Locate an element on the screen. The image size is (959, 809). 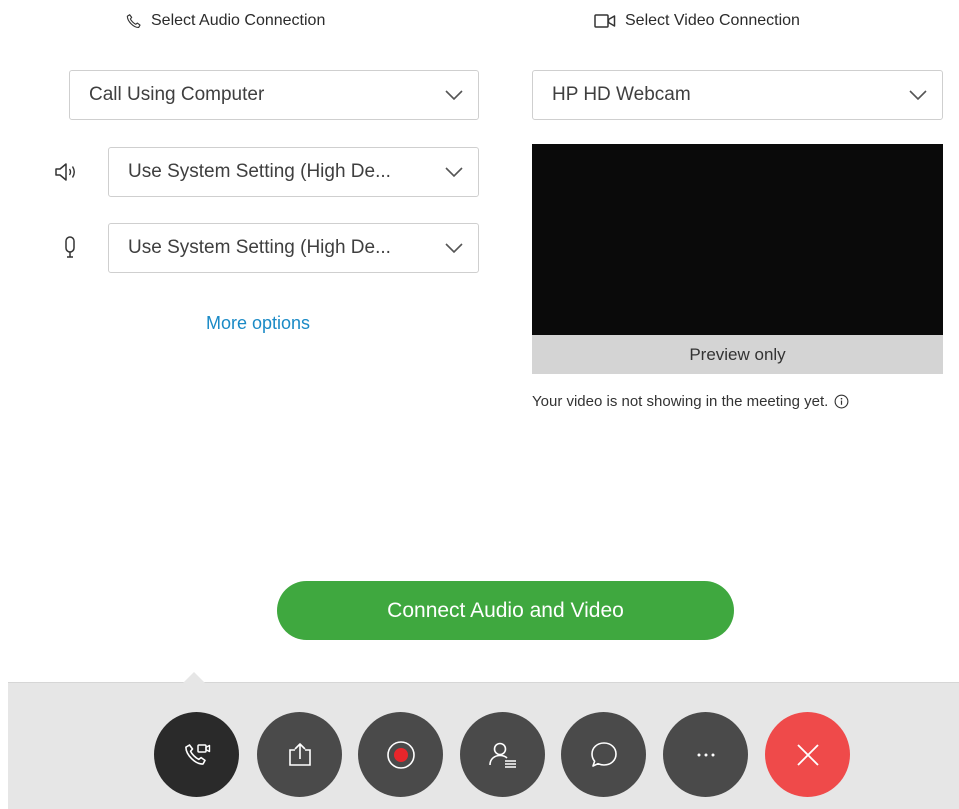
microphone-icon is located at coordinates (70, 247).